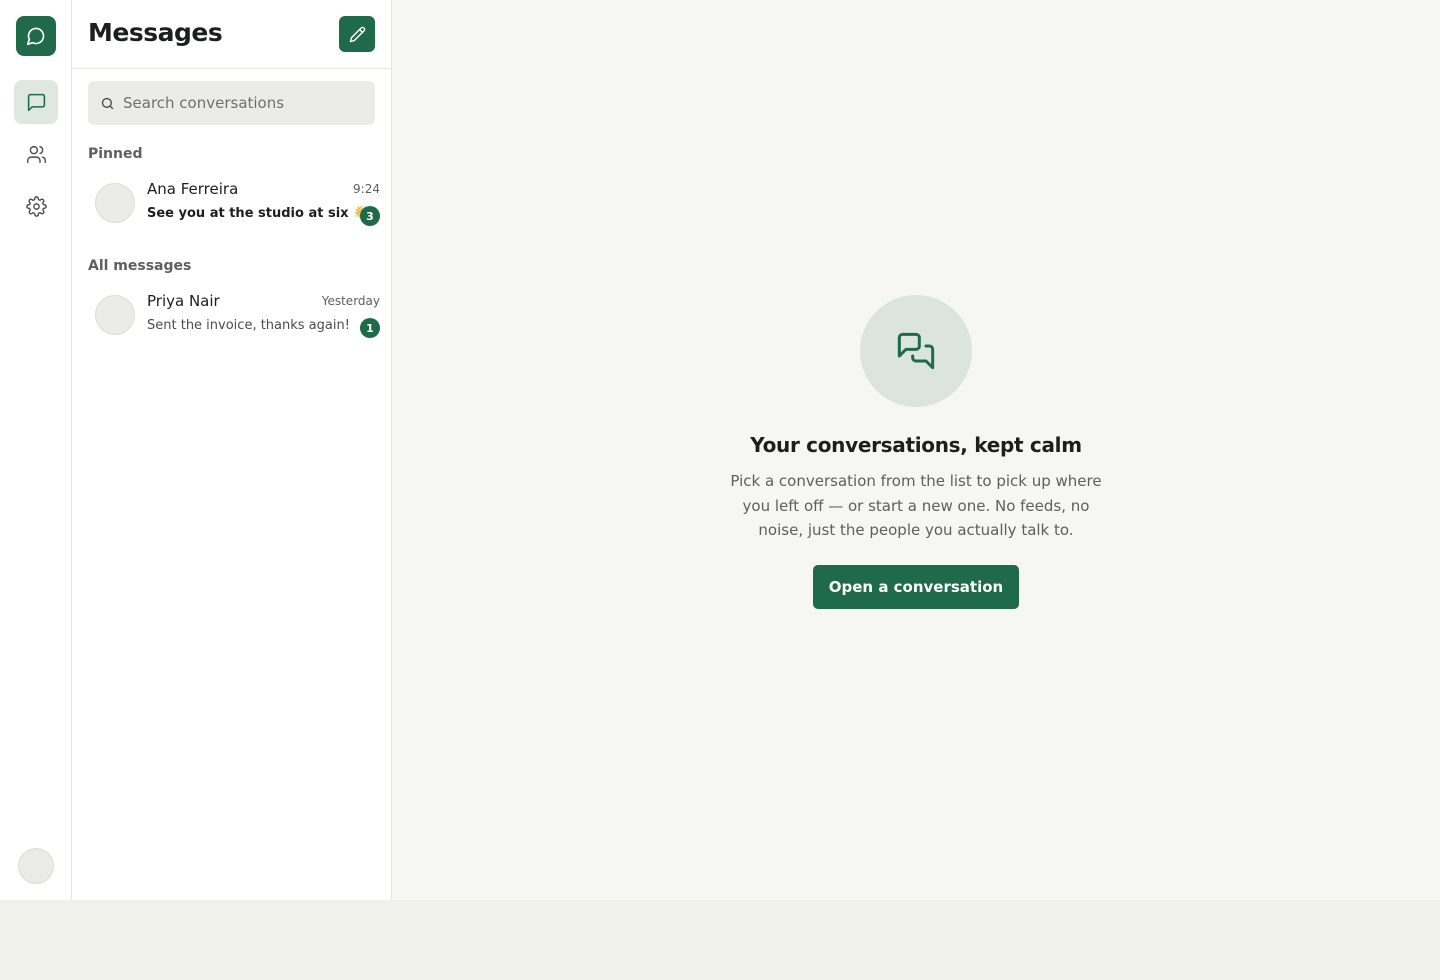 The width and height of the screenshot is (1440, 980). I want to click on message-time: Yesterday, so click(350, 301).